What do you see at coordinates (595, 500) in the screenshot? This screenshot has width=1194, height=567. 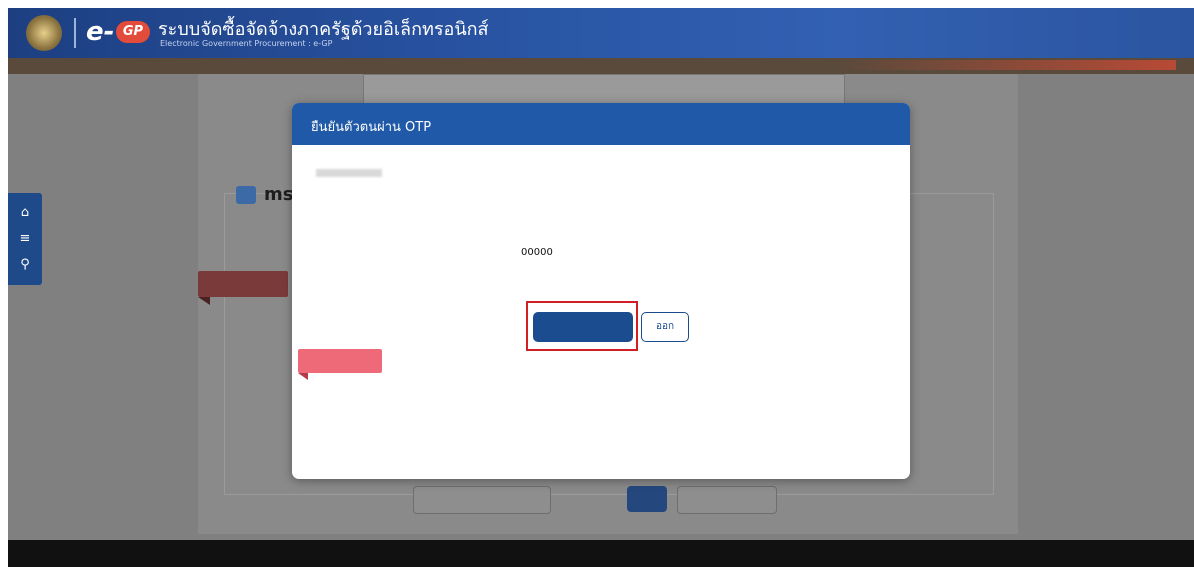 I see `page-action-bar` at bounding box center [595, 500].